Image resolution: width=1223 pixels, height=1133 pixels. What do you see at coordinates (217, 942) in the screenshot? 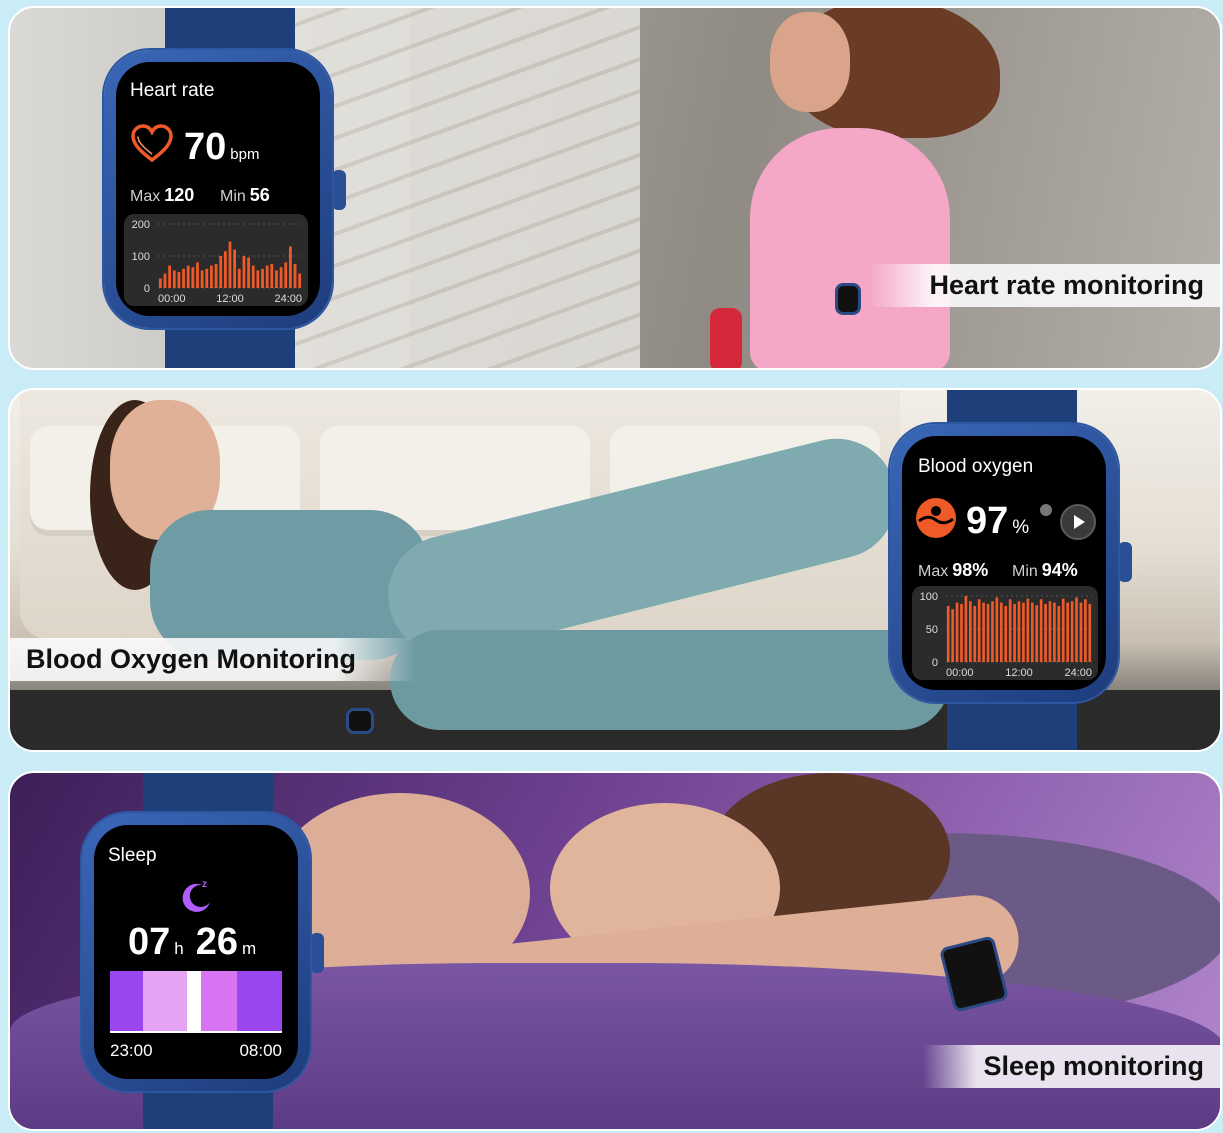
I see `sleep-minutes: 26` at bounding box center [217, 942].